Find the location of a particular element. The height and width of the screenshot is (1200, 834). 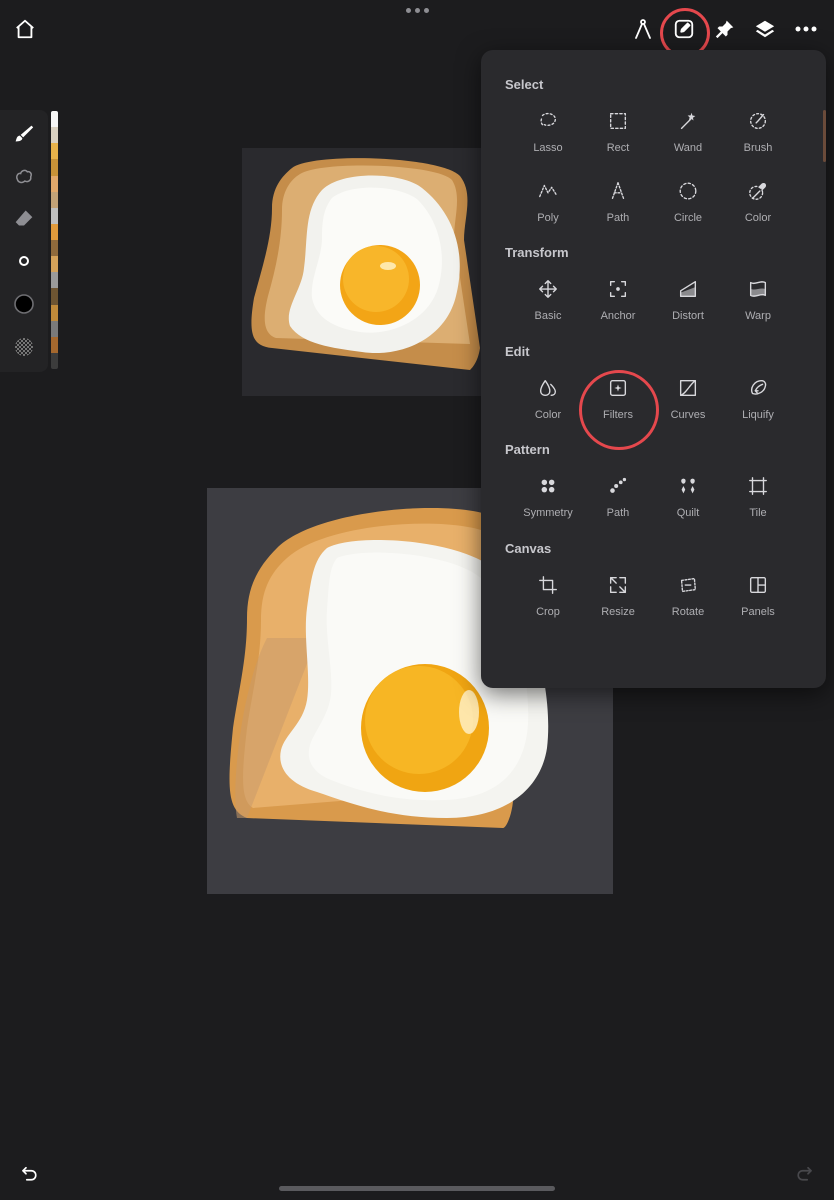

tool-transform-anchor: Anchor is located at coordinates (618, 304).